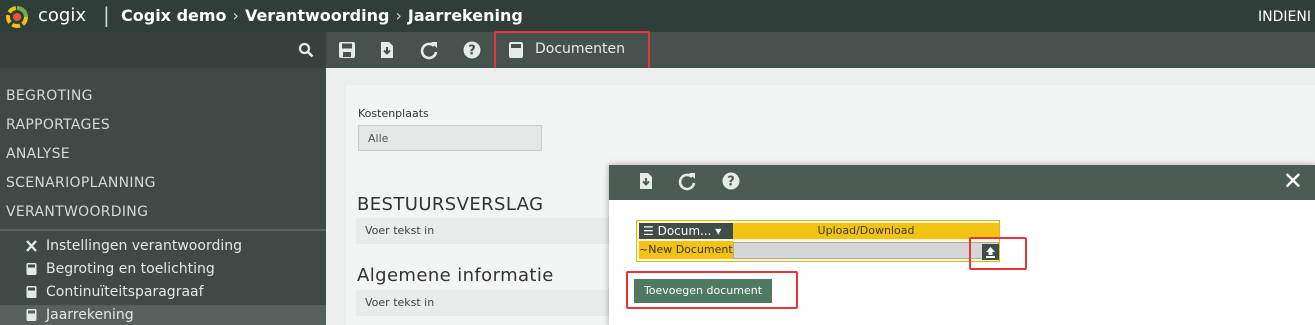  I want to click on sidebar-subitem-begroting-toelichting: Begroting en toelichting, so click(163, 270).